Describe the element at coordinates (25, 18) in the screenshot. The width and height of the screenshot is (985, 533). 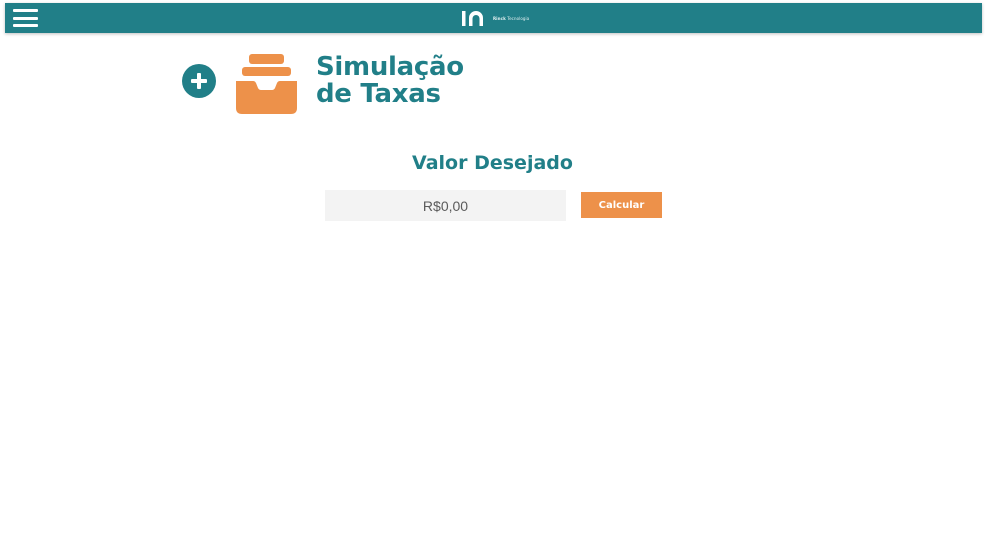
I see `hamburger-menu-icon` at that location.